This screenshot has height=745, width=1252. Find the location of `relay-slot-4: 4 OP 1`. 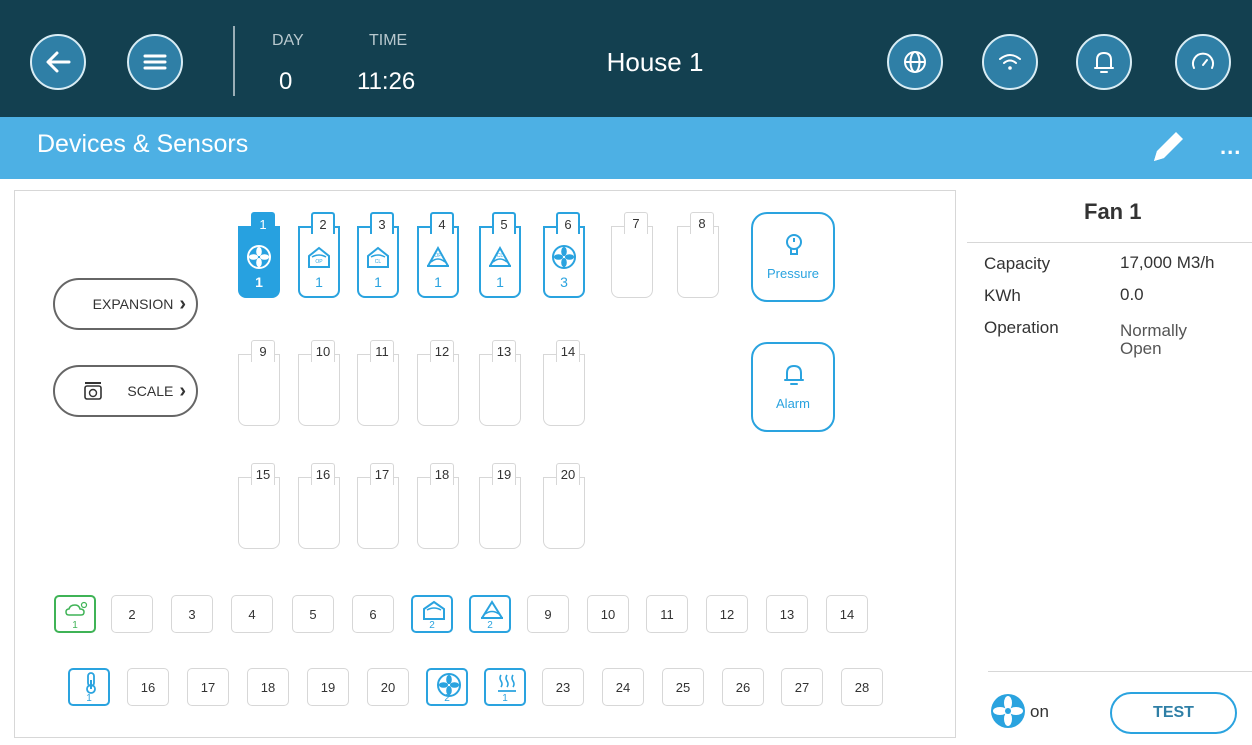

relay-slot-4: 4 OP 1 is located at coordinates (438, 255).